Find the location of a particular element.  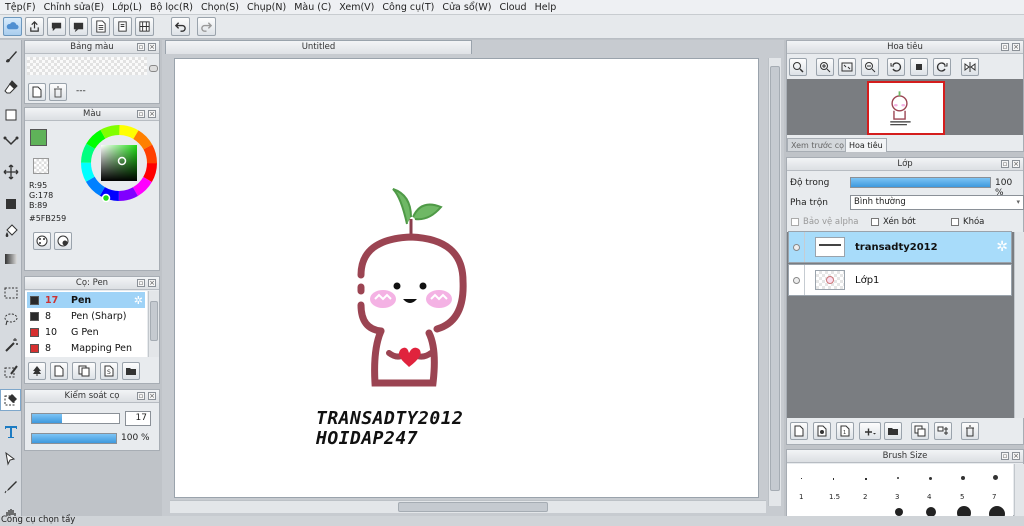

rotate-left-icon is located at coordinates (896, 67).